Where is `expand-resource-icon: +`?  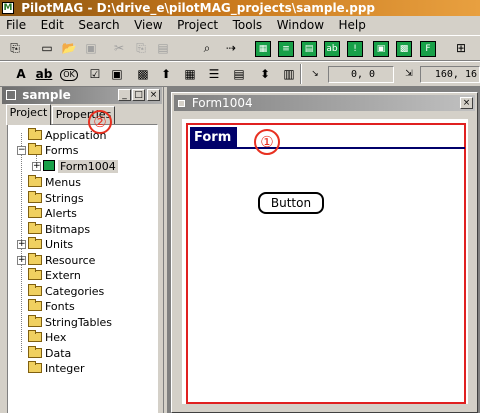 expand-resource-icon: + is located at coordinates (21, 260).